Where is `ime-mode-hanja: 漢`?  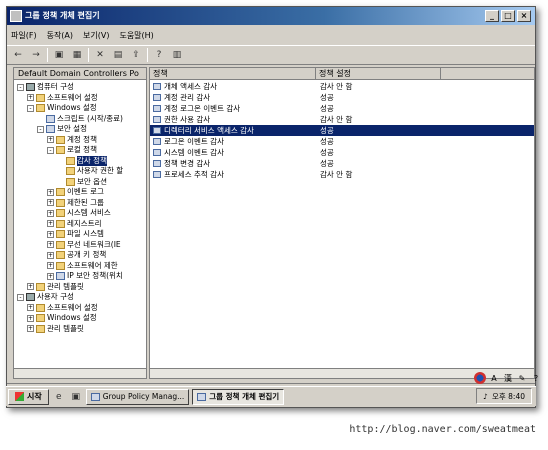 ime-mode-hanja: 漢 is located at coordinates (508, 378).